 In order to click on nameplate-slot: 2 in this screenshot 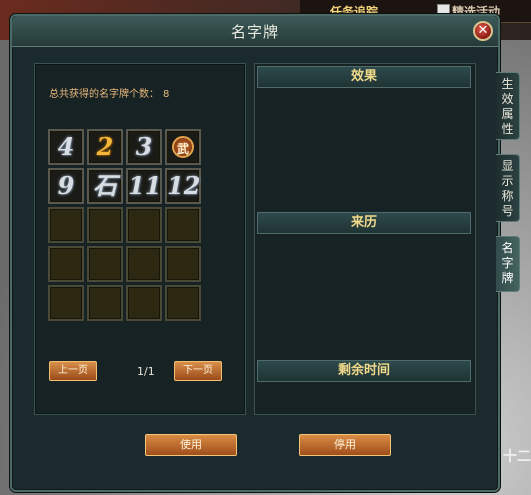, I will do `click(105, 147)`.